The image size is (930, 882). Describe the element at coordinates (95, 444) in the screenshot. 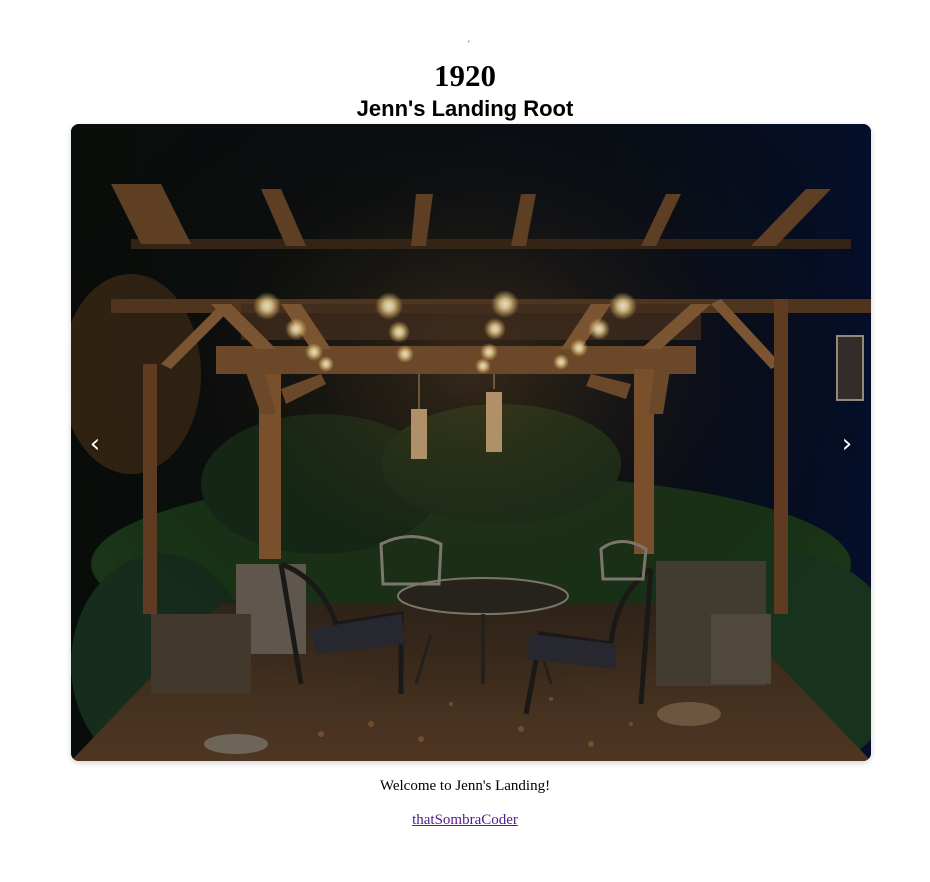

I see `carousel-prev-button: ‹` at that location.